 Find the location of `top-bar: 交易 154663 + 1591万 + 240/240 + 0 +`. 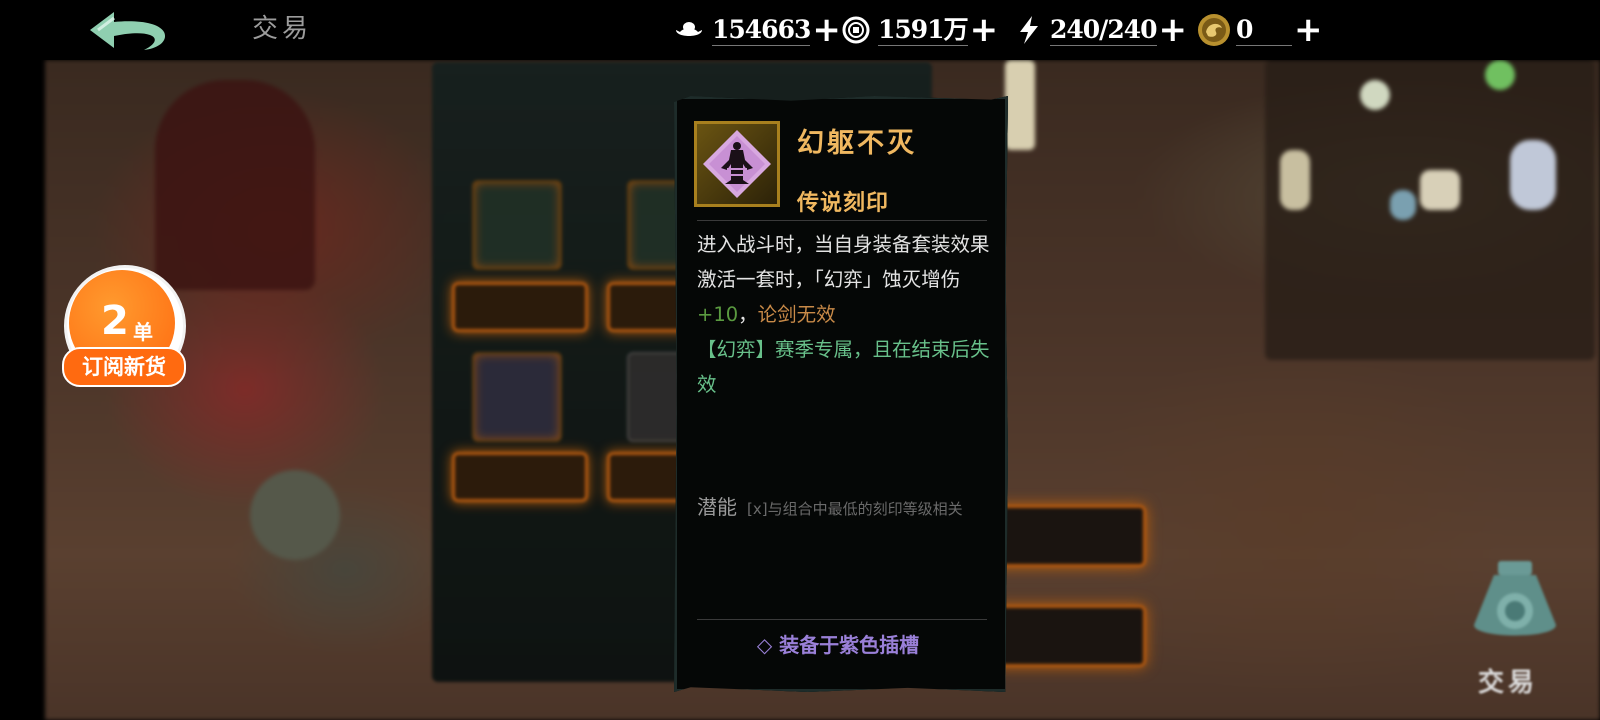

top-bar: 交易 154663 + 1591万 + 240/240 + 0 + is located at coordinates (800, 30).